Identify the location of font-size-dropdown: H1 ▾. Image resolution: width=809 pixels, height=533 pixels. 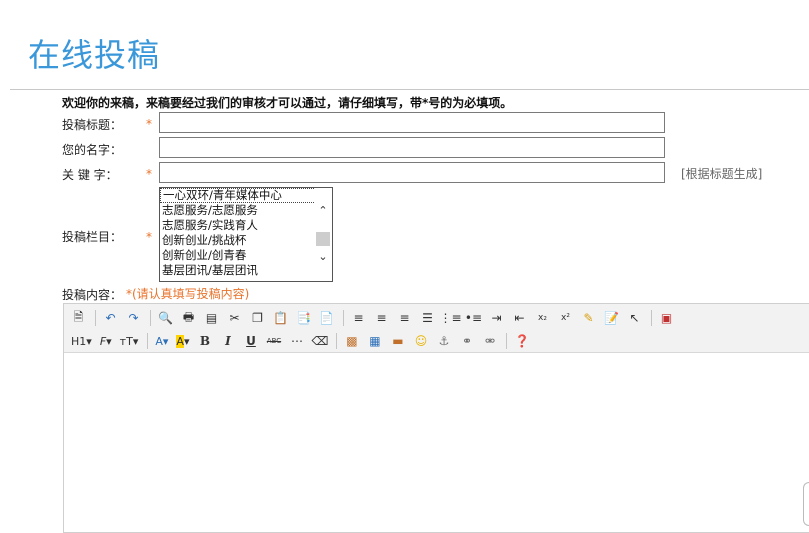
(81, 341).